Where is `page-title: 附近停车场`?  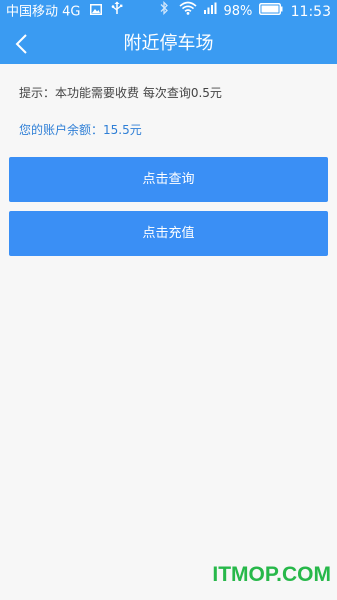 page-title: 附近停车场 is located at coordinates (168, 43).